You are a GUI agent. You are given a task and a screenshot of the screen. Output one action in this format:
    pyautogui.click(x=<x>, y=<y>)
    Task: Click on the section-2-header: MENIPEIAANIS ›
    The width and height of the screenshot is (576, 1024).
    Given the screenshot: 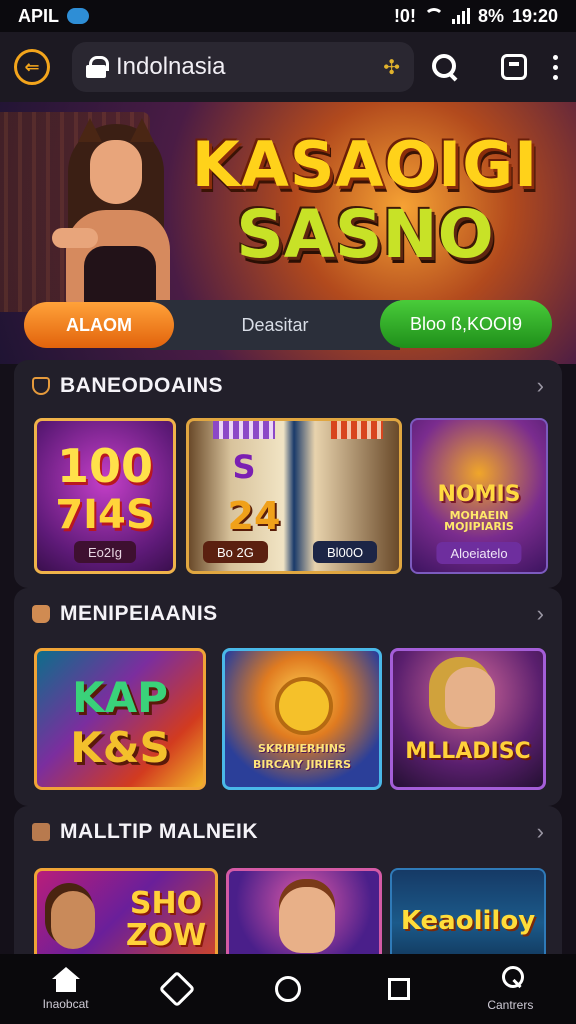 What is the action you would take?
    pyautogui.click(x=288, y=614)
    